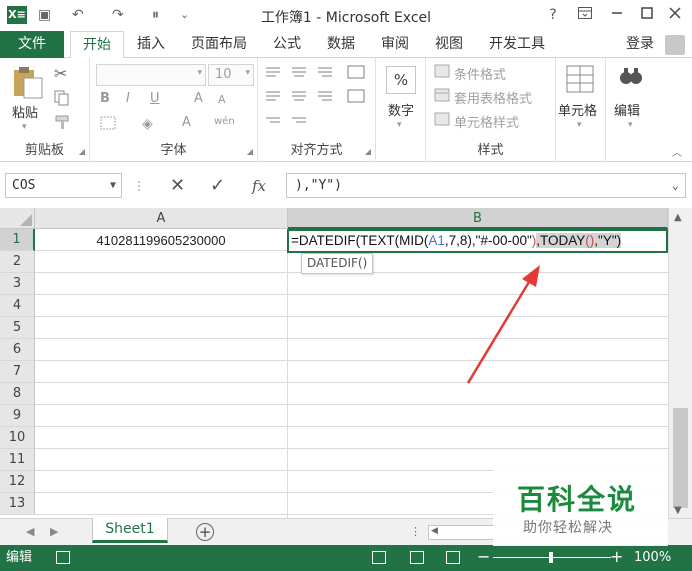 This screenshot has width=692, height=571. Describe the element at coordinates (493, 97) in the screenshot. I see `format-as-table-button: 套用表格格式` at that location.